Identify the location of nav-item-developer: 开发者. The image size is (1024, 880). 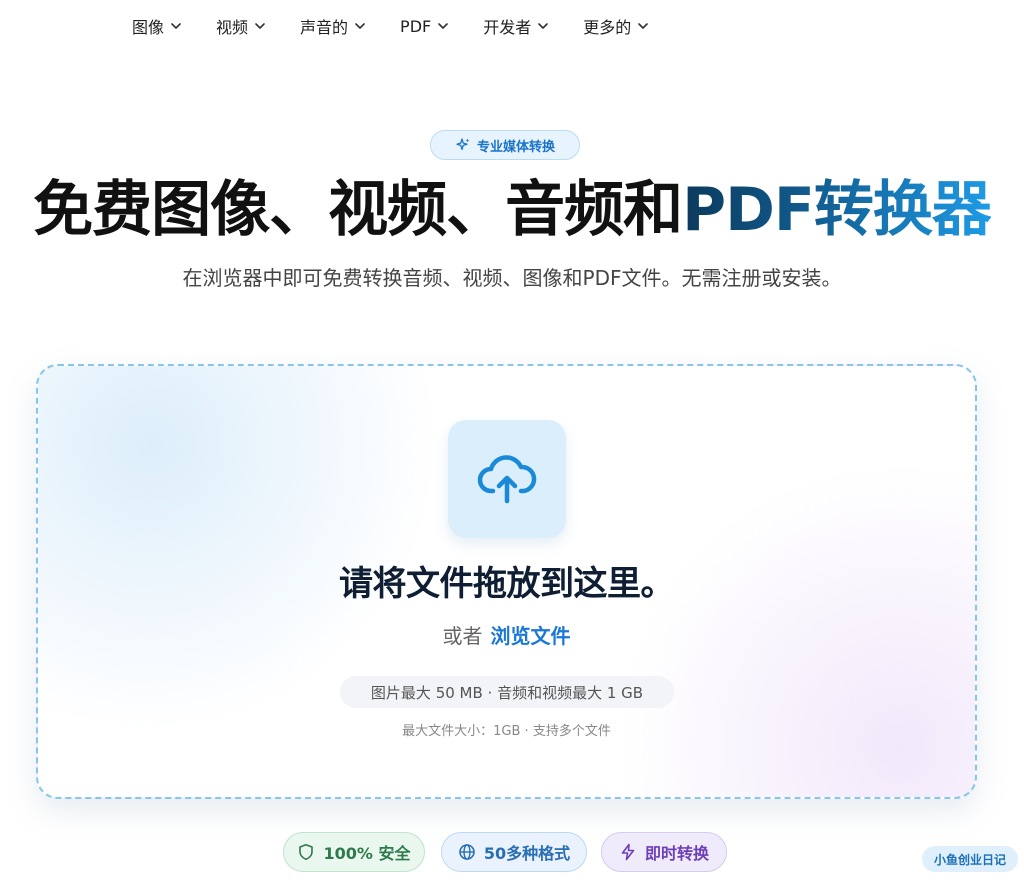
(516, 26).